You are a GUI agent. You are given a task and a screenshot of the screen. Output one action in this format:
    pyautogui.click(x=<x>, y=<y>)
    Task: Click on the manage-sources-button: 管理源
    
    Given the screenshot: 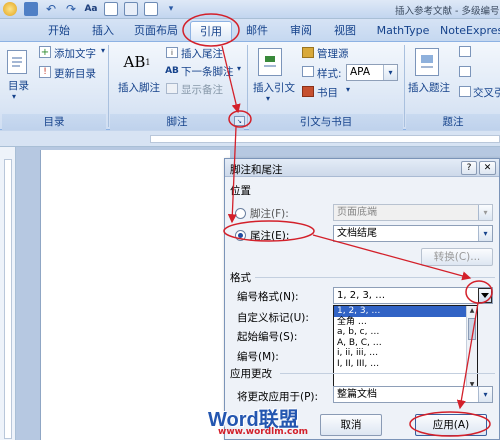 What is the action you would take?
    pyautogui.click(x=333, y=53)
    